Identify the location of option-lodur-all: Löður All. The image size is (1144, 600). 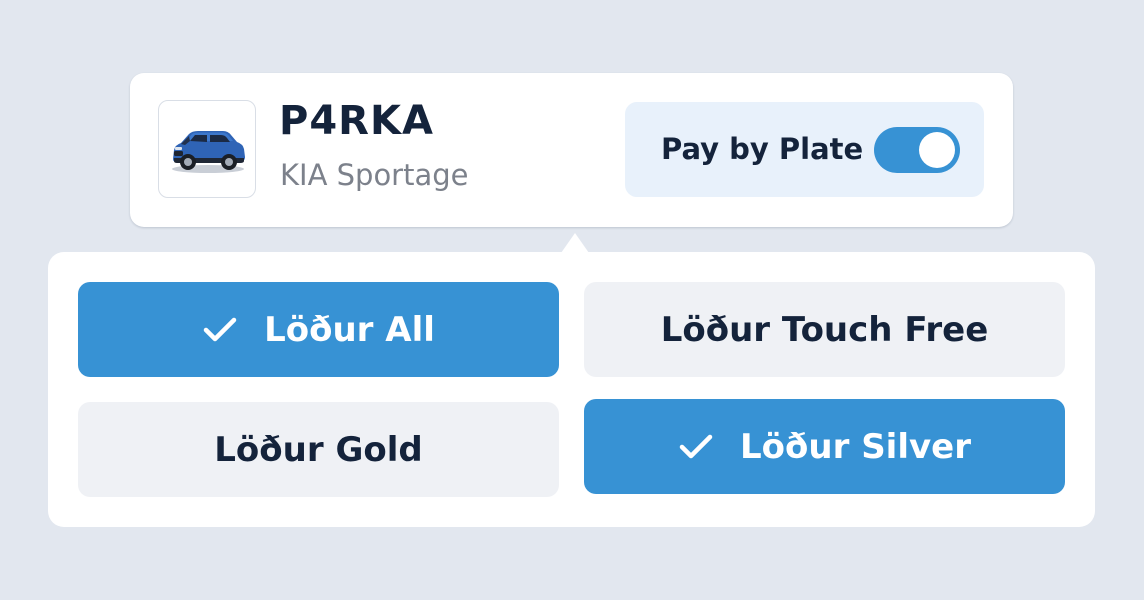
(318, 329).